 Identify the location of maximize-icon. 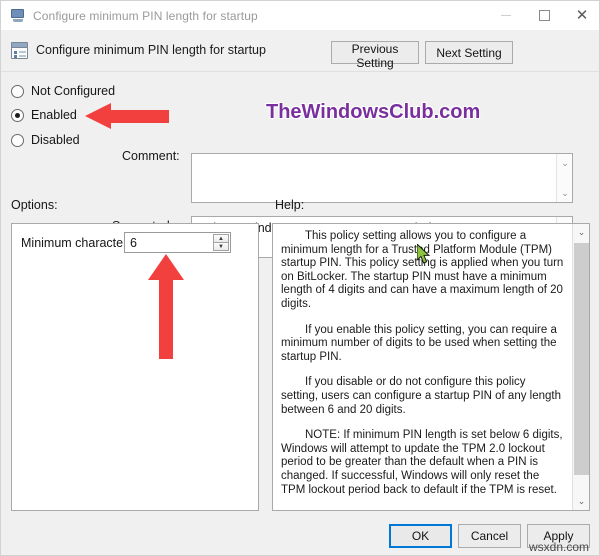
(544, 15).